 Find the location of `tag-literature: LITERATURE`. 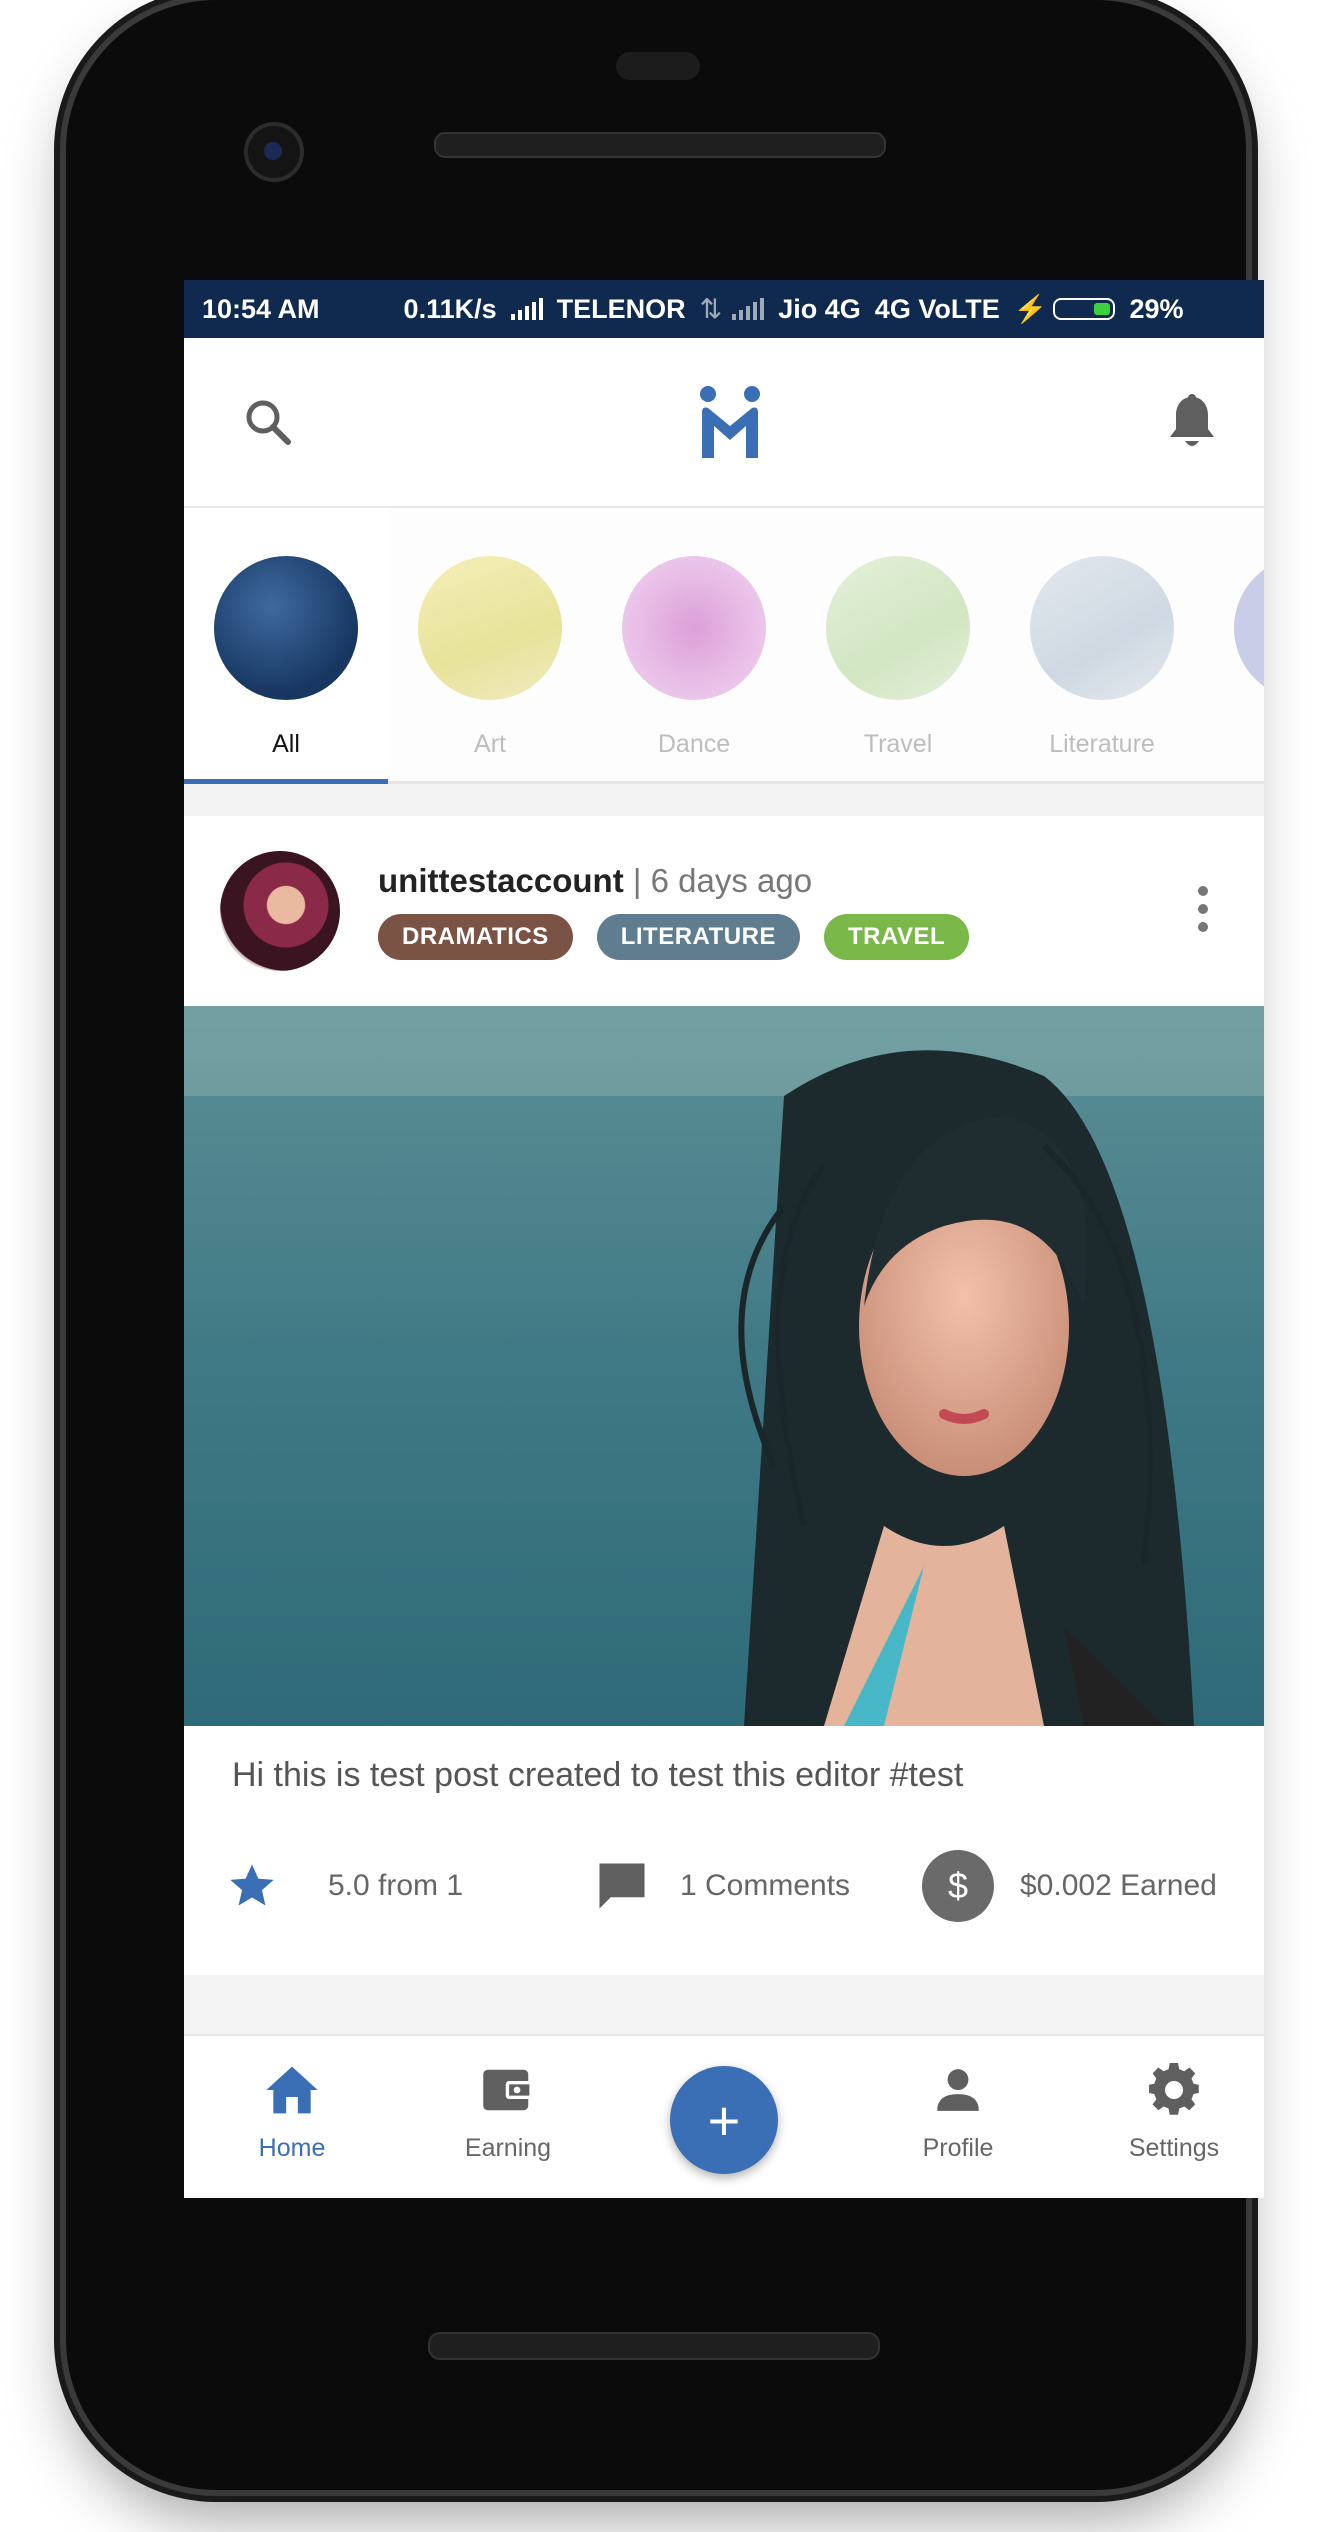

tag-literature: LITERATURE is located at coordinates (698, 937).